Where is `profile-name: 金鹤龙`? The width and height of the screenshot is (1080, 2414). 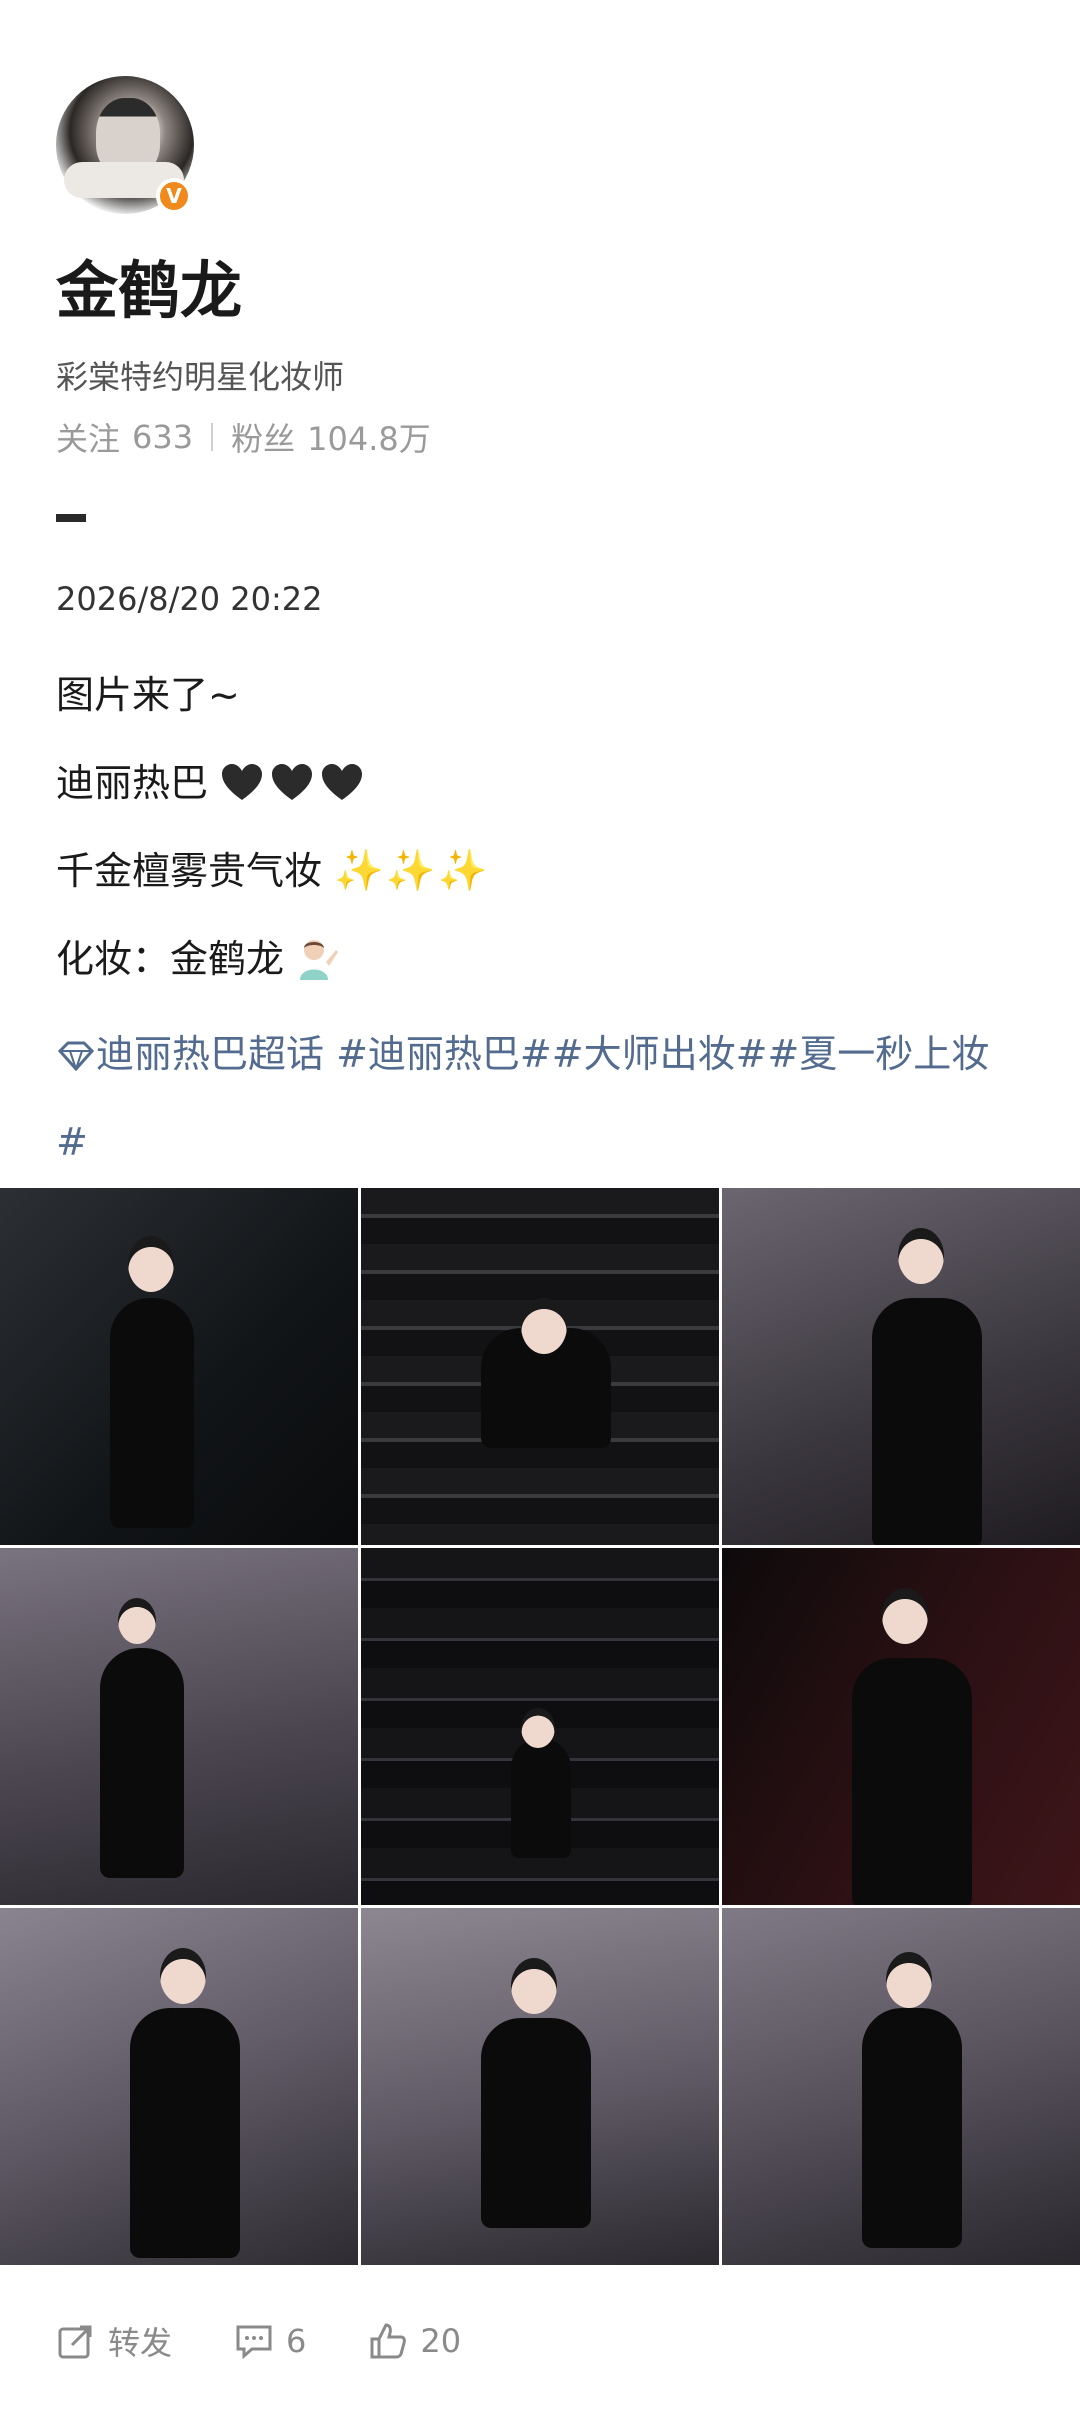 profile-name: 金鹤龙 is located at coordinates (149, 285).